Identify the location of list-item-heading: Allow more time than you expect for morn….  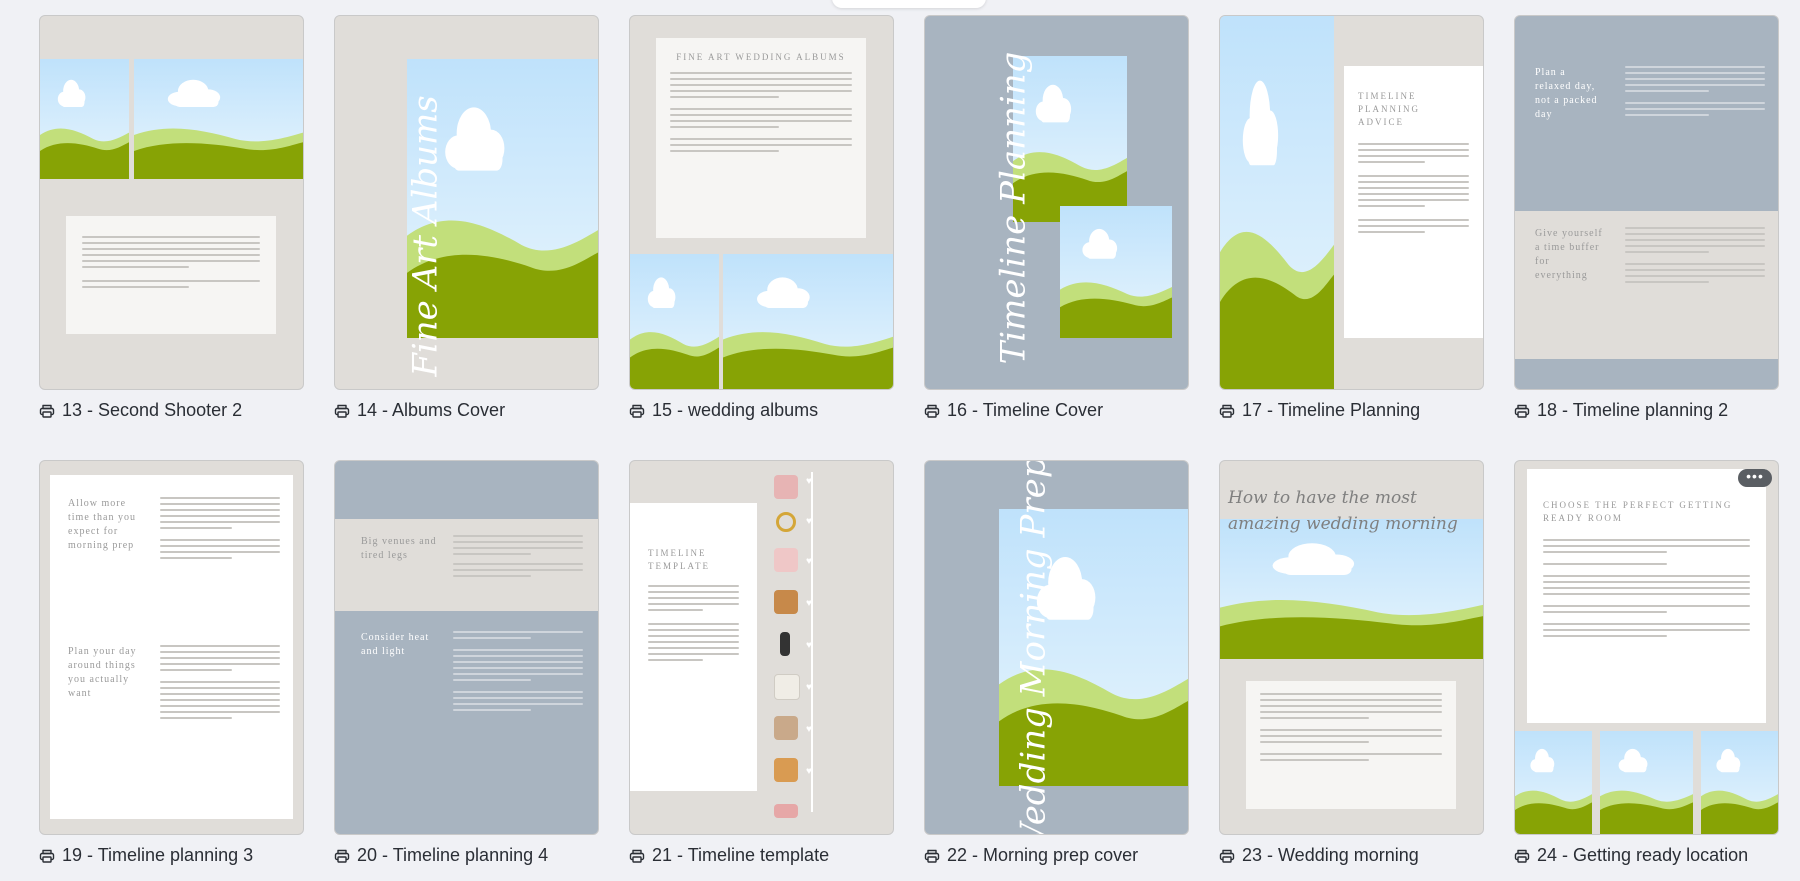
(102, 524).